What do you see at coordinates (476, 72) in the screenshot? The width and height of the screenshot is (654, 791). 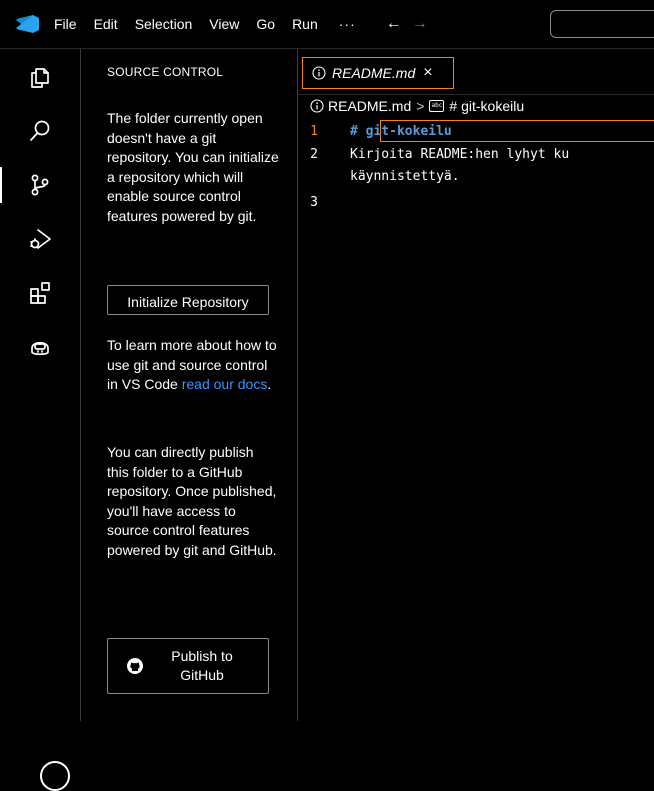 I see `tab-bar: README.md ×` at bounding box center [476, 72].